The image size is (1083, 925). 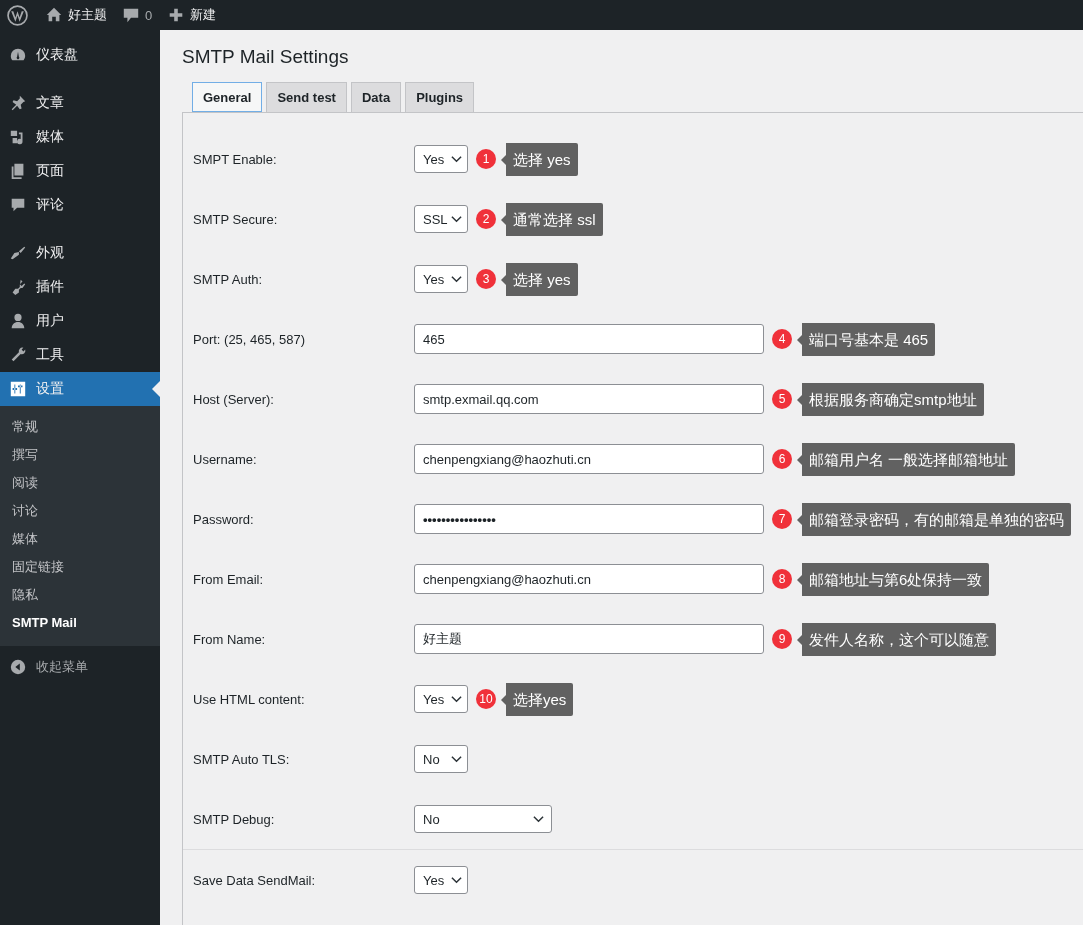 What do you see at coordinates (224, 519) in the screenshot?
I see `field-label: Password:` at bounding box center [224, 519].